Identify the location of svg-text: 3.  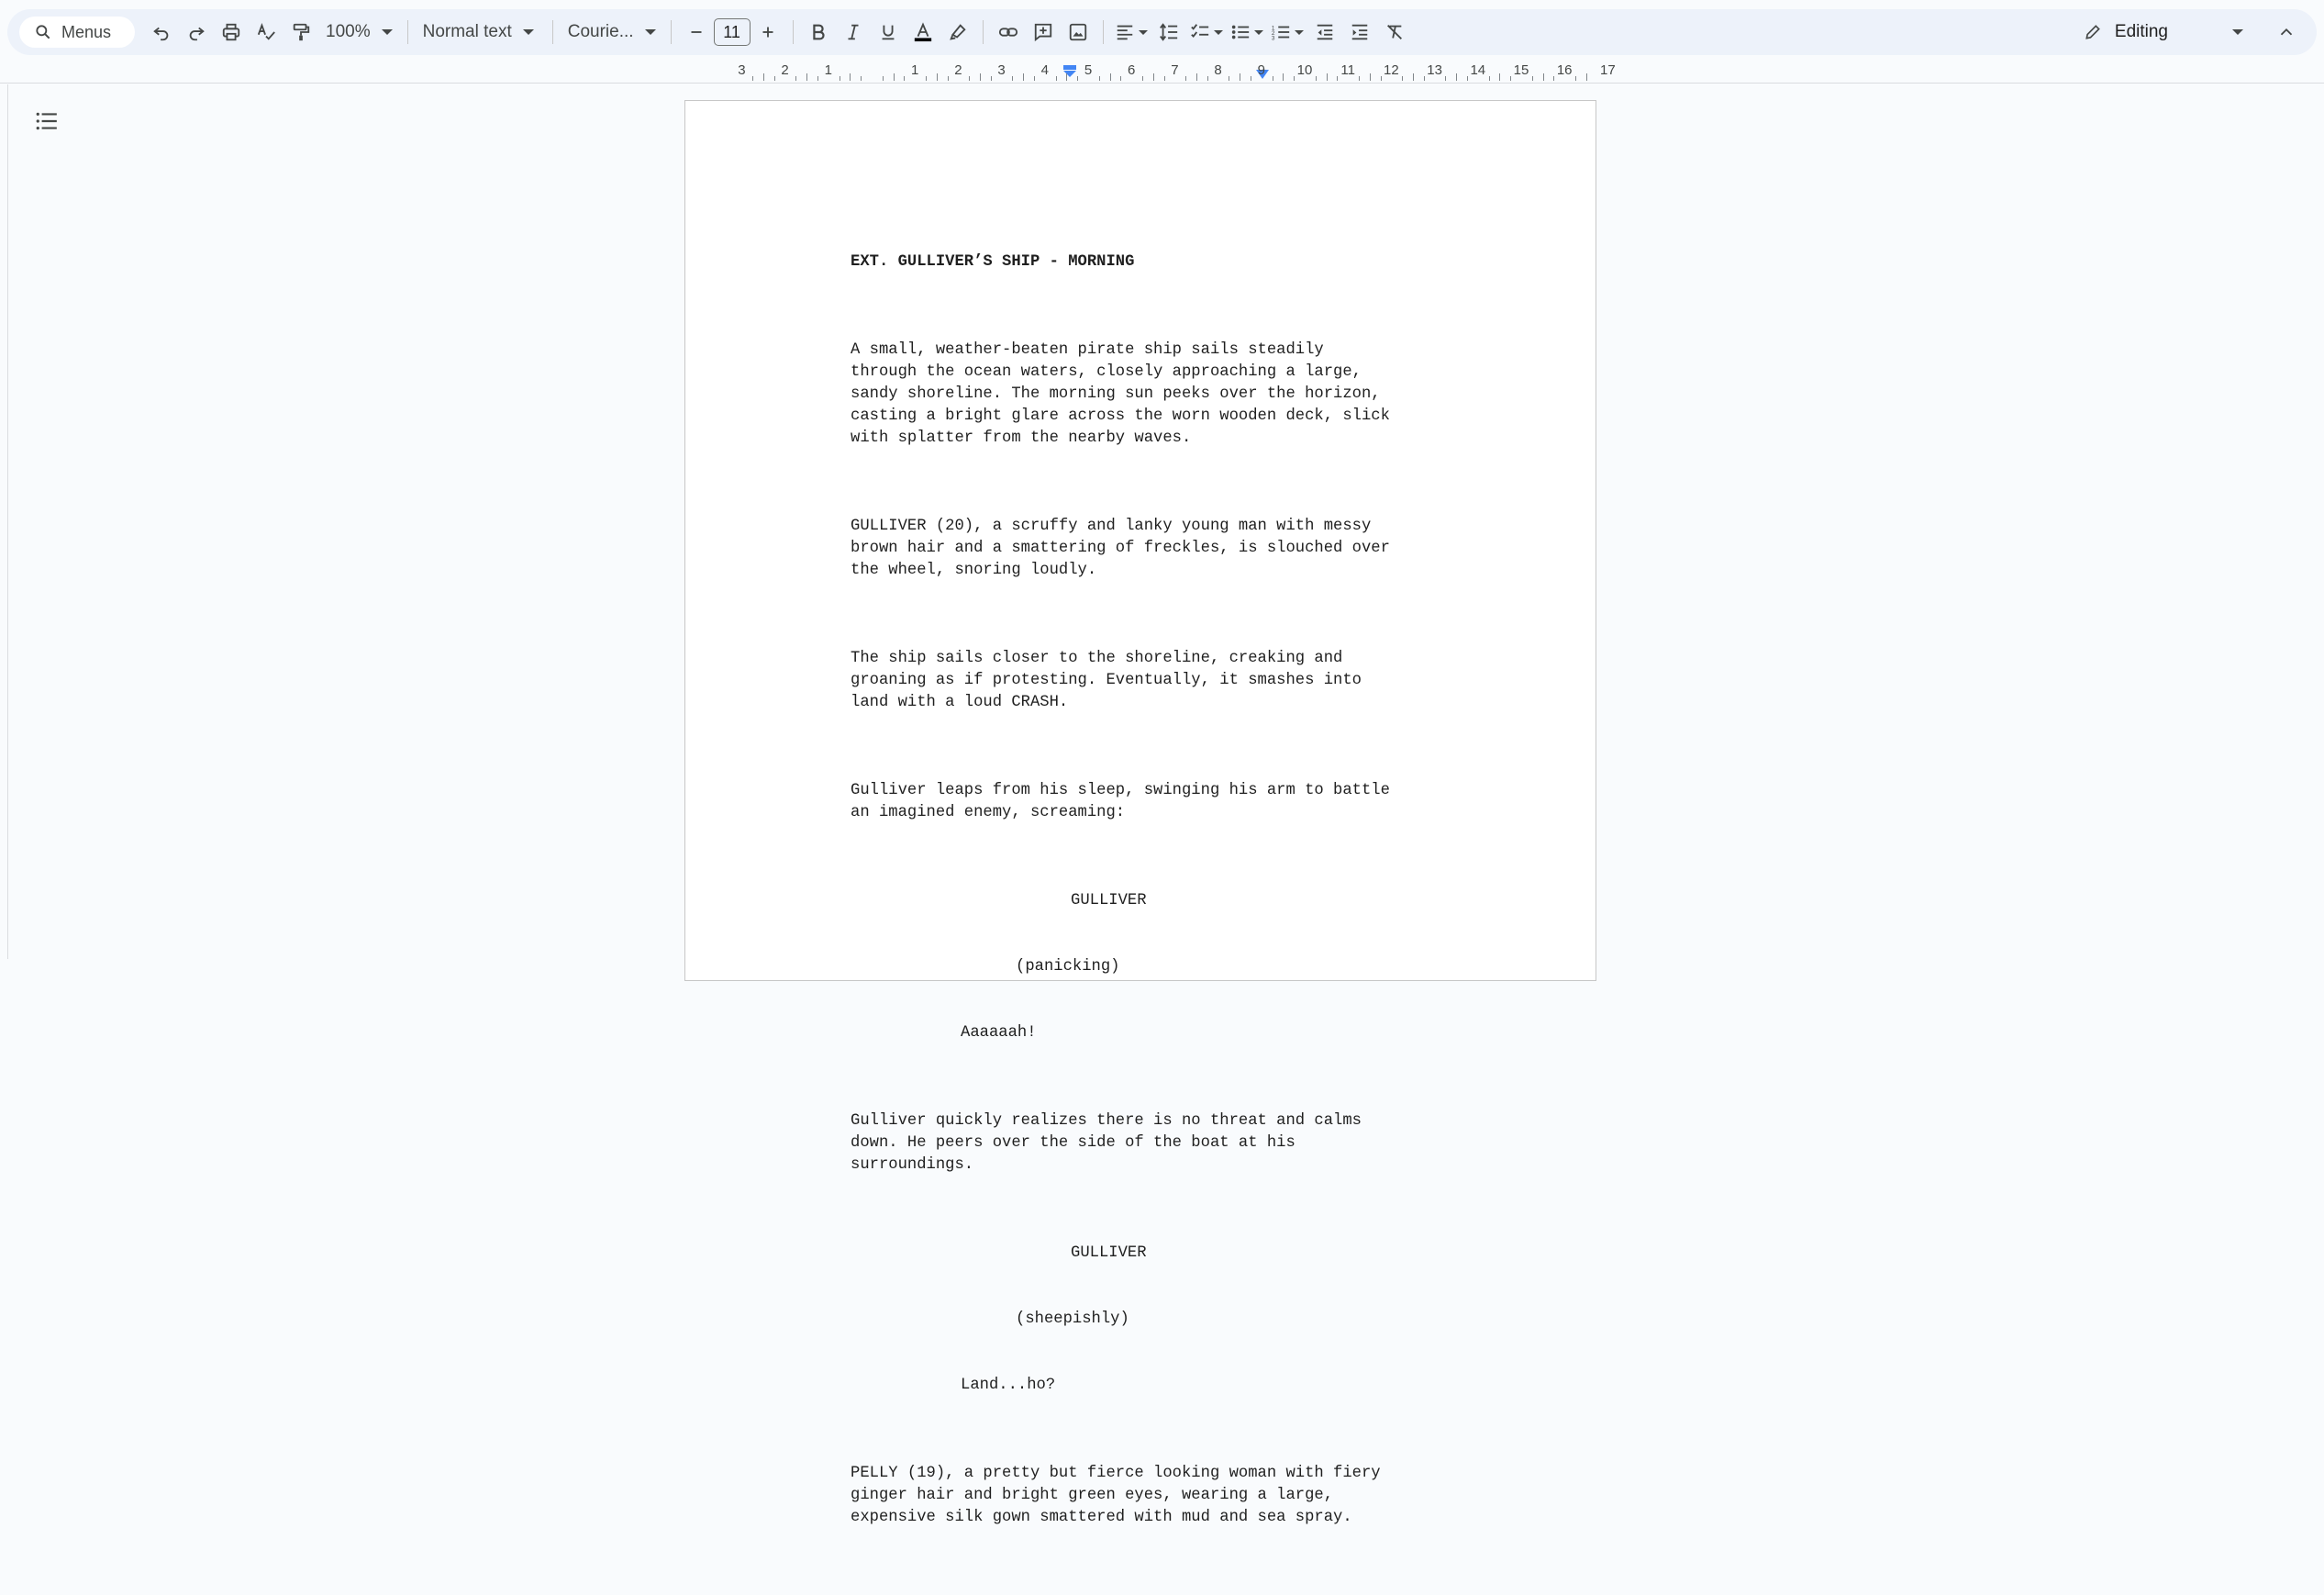
(1273, 38).